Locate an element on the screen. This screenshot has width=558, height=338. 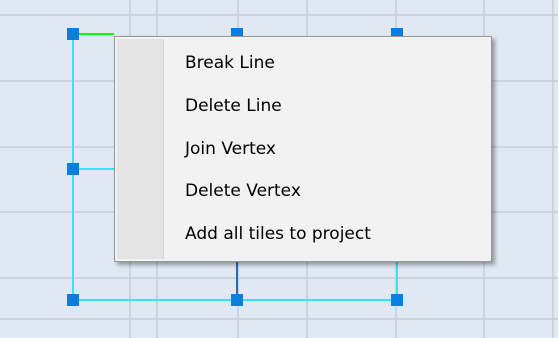
menu-item-delete-line: Delete Line is located at coordinates (303, 106).